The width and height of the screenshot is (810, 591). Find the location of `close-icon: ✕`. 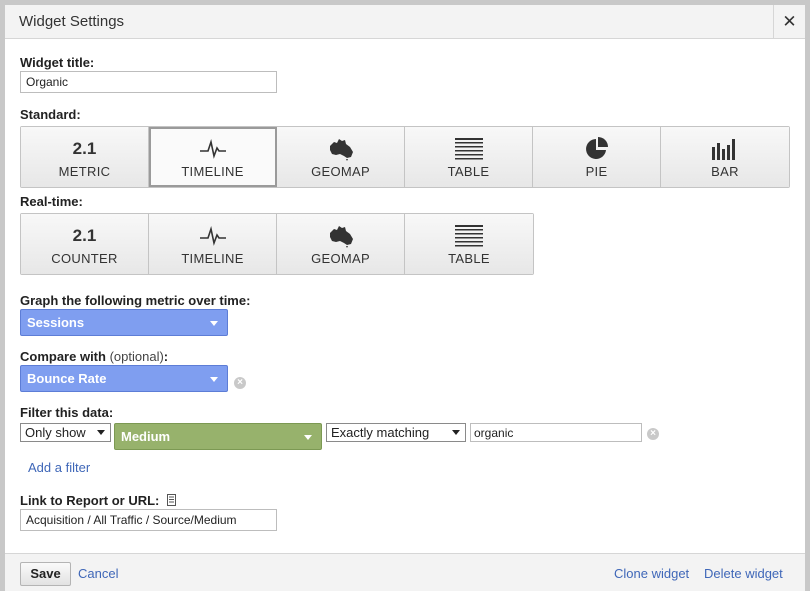

close-icon: ✕ is located at coordinates (789, 21).